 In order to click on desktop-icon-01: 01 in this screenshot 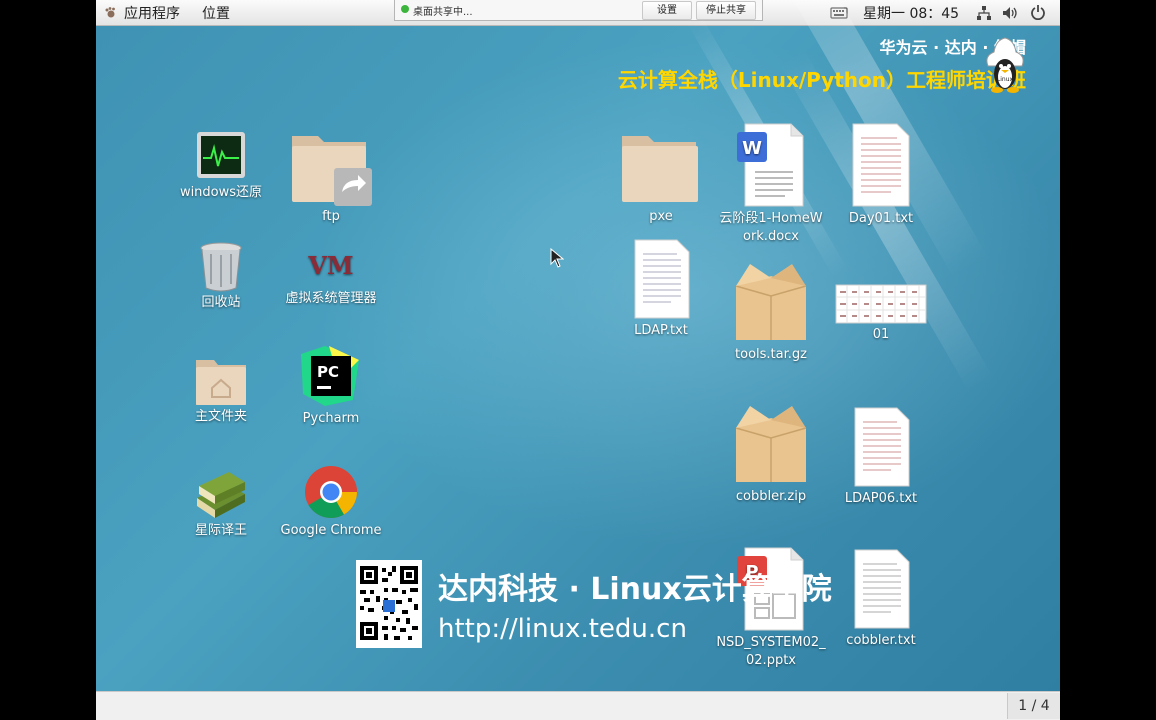, I will do `click(881, 314)`.